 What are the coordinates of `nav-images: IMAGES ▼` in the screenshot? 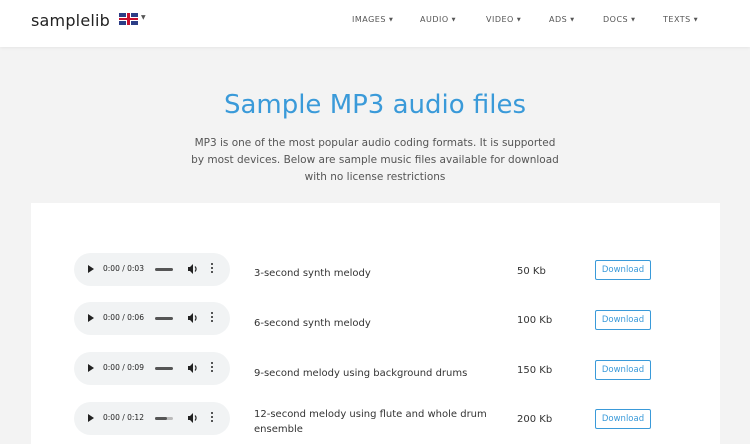 It's located at (372, 19).